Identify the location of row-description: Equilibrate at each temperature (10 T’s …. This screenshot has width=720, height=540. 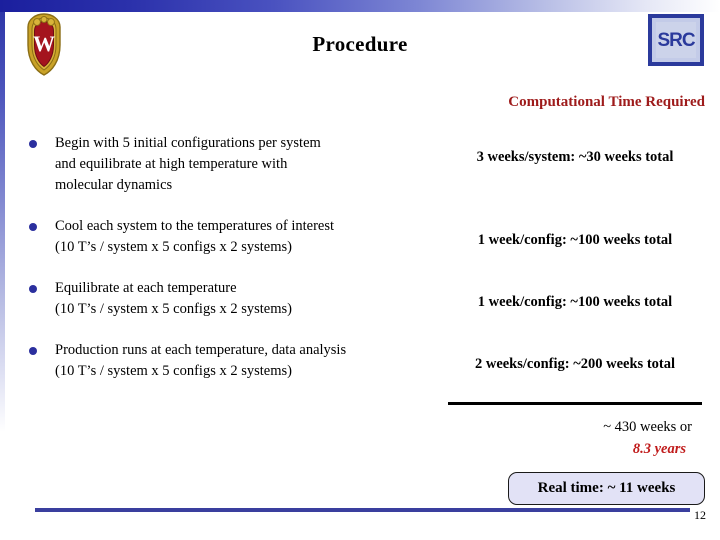
(215, 299).